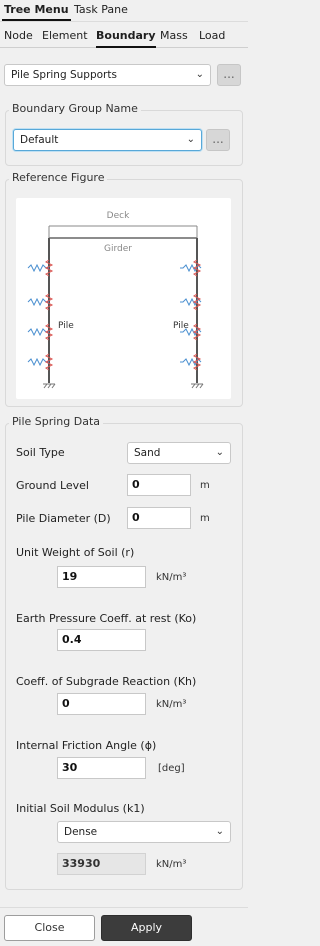 The height and width of the screenshot is (946, 320). I want to click on soil-modulus-option: Dense, so click(81, 832).